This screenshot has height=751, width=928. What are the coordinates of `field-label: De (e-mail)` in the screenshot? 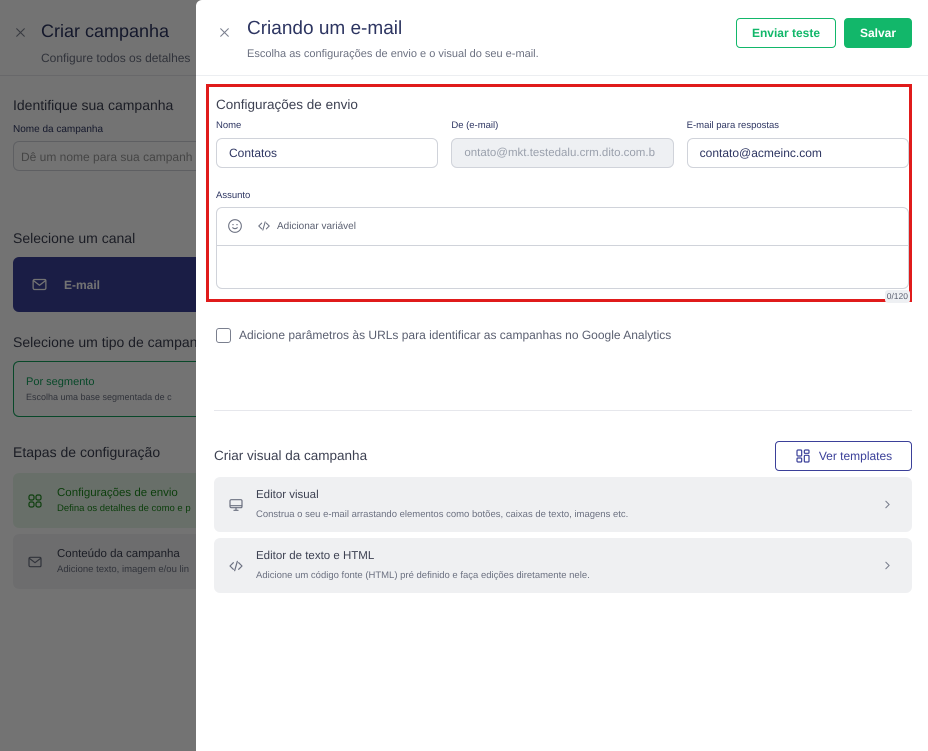 It's located at (475, 126).